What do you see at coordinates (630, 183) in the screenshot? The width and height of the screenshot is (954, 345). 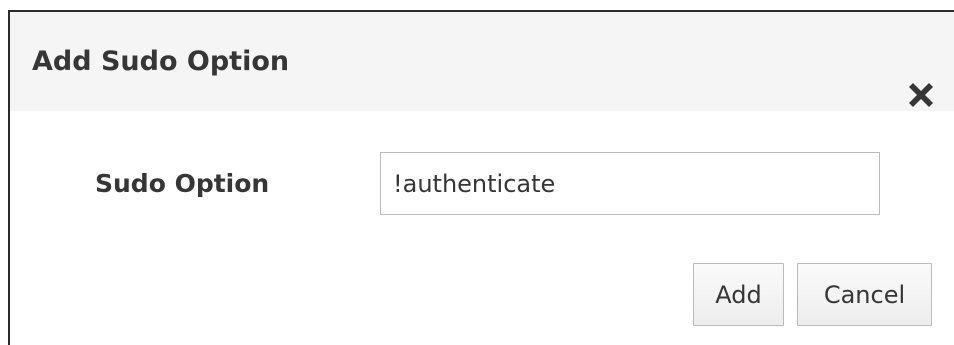 I see `sudo-option-input` at bounding box center [630, 183].